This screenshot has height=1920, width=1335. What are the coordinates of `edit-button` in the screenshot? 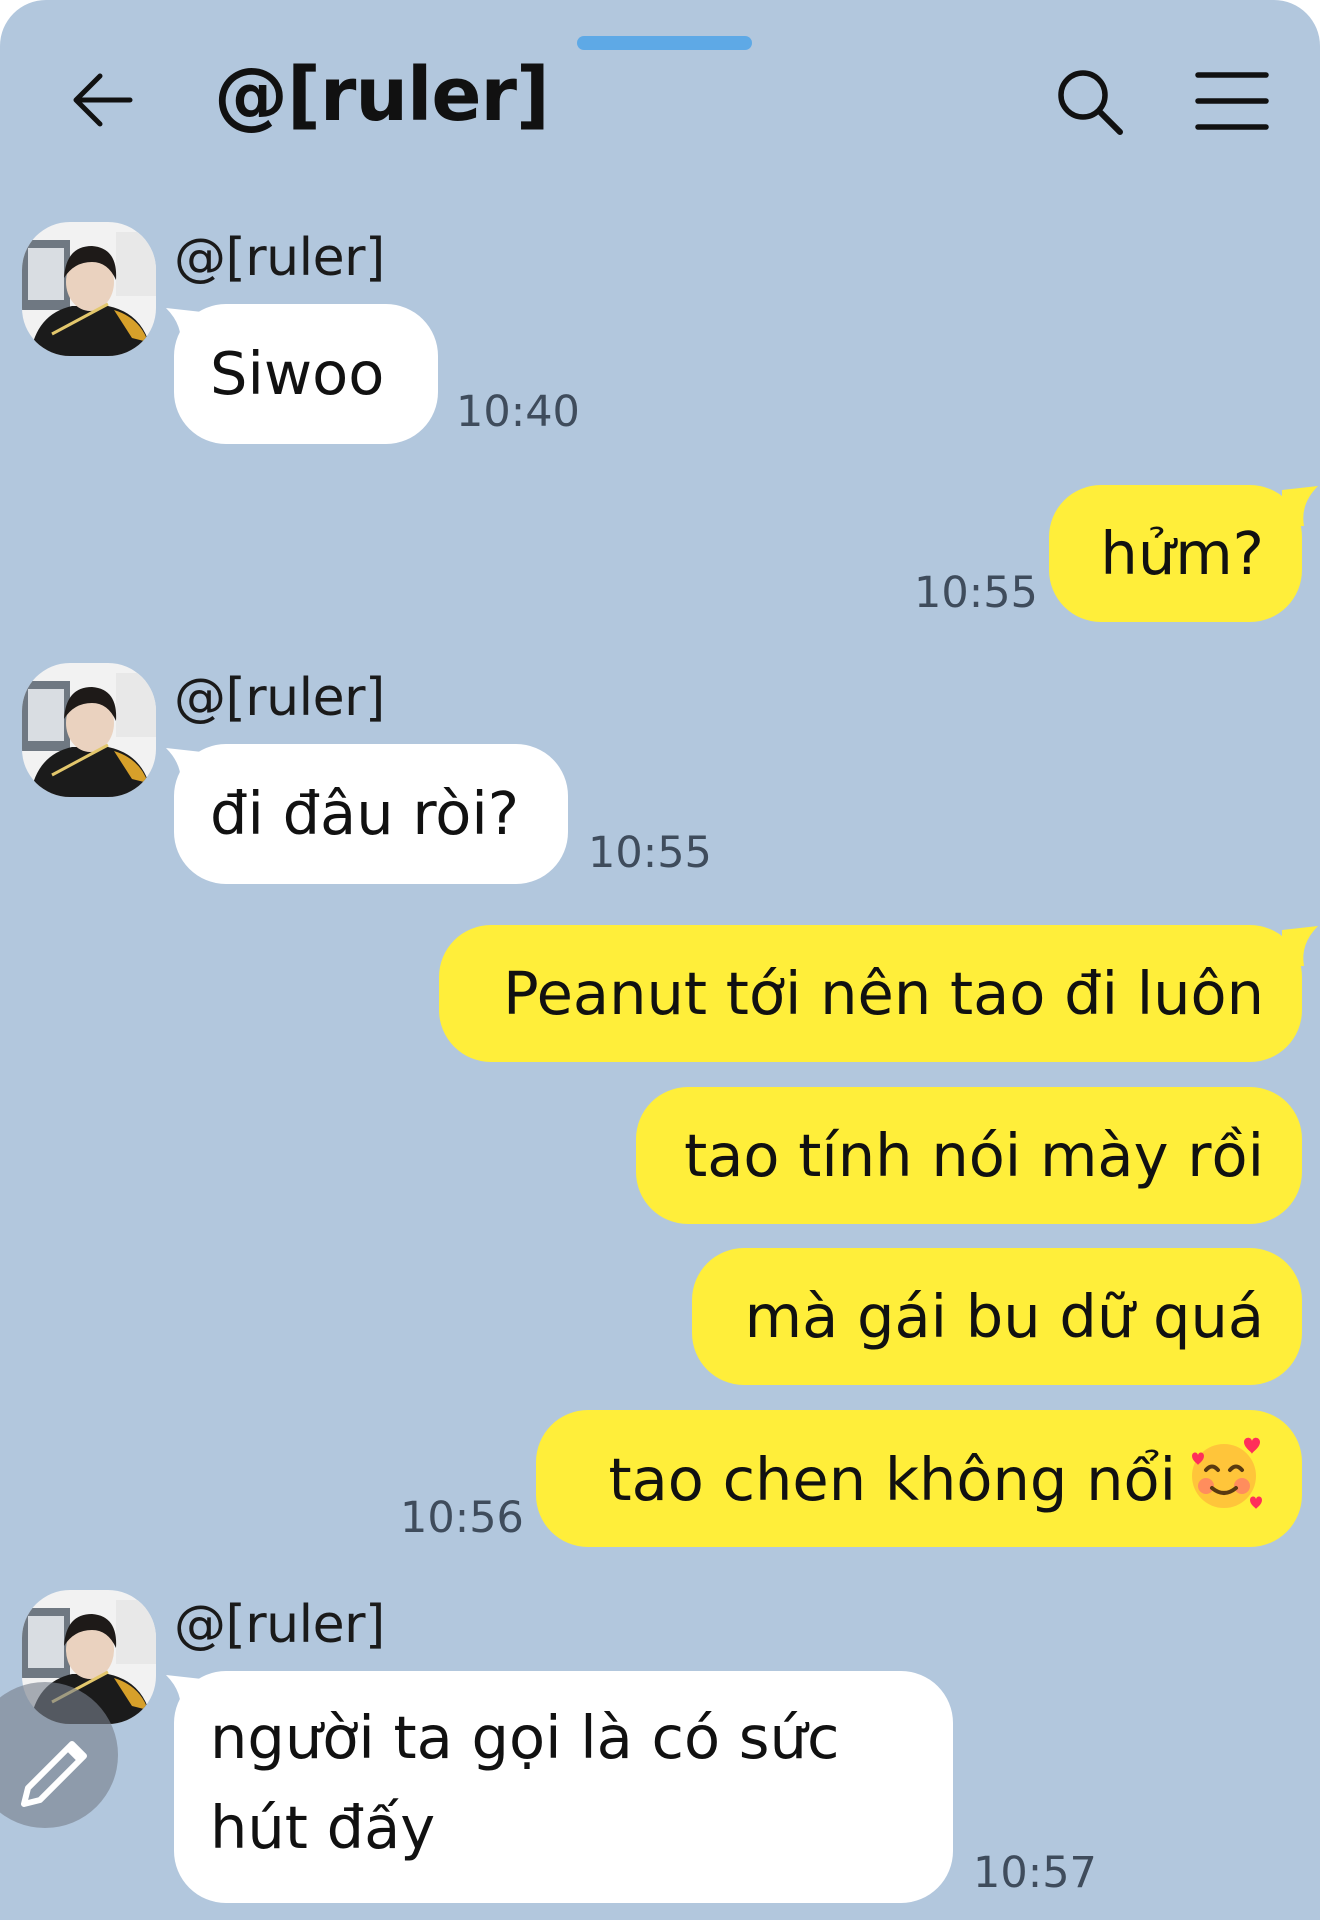 It's located at (59, 1755).